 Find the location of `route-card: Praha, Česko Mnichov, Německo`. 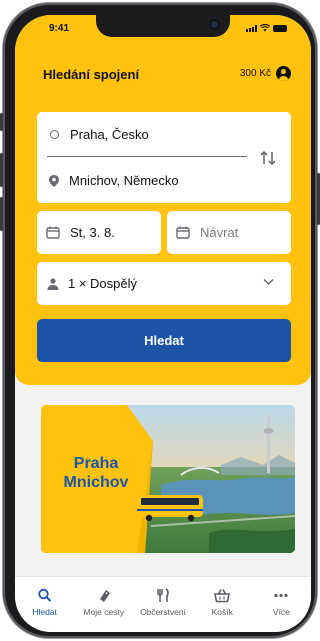

route-card: Praha, Česko Mnichov, Německo is located at coordinates (164, 157).